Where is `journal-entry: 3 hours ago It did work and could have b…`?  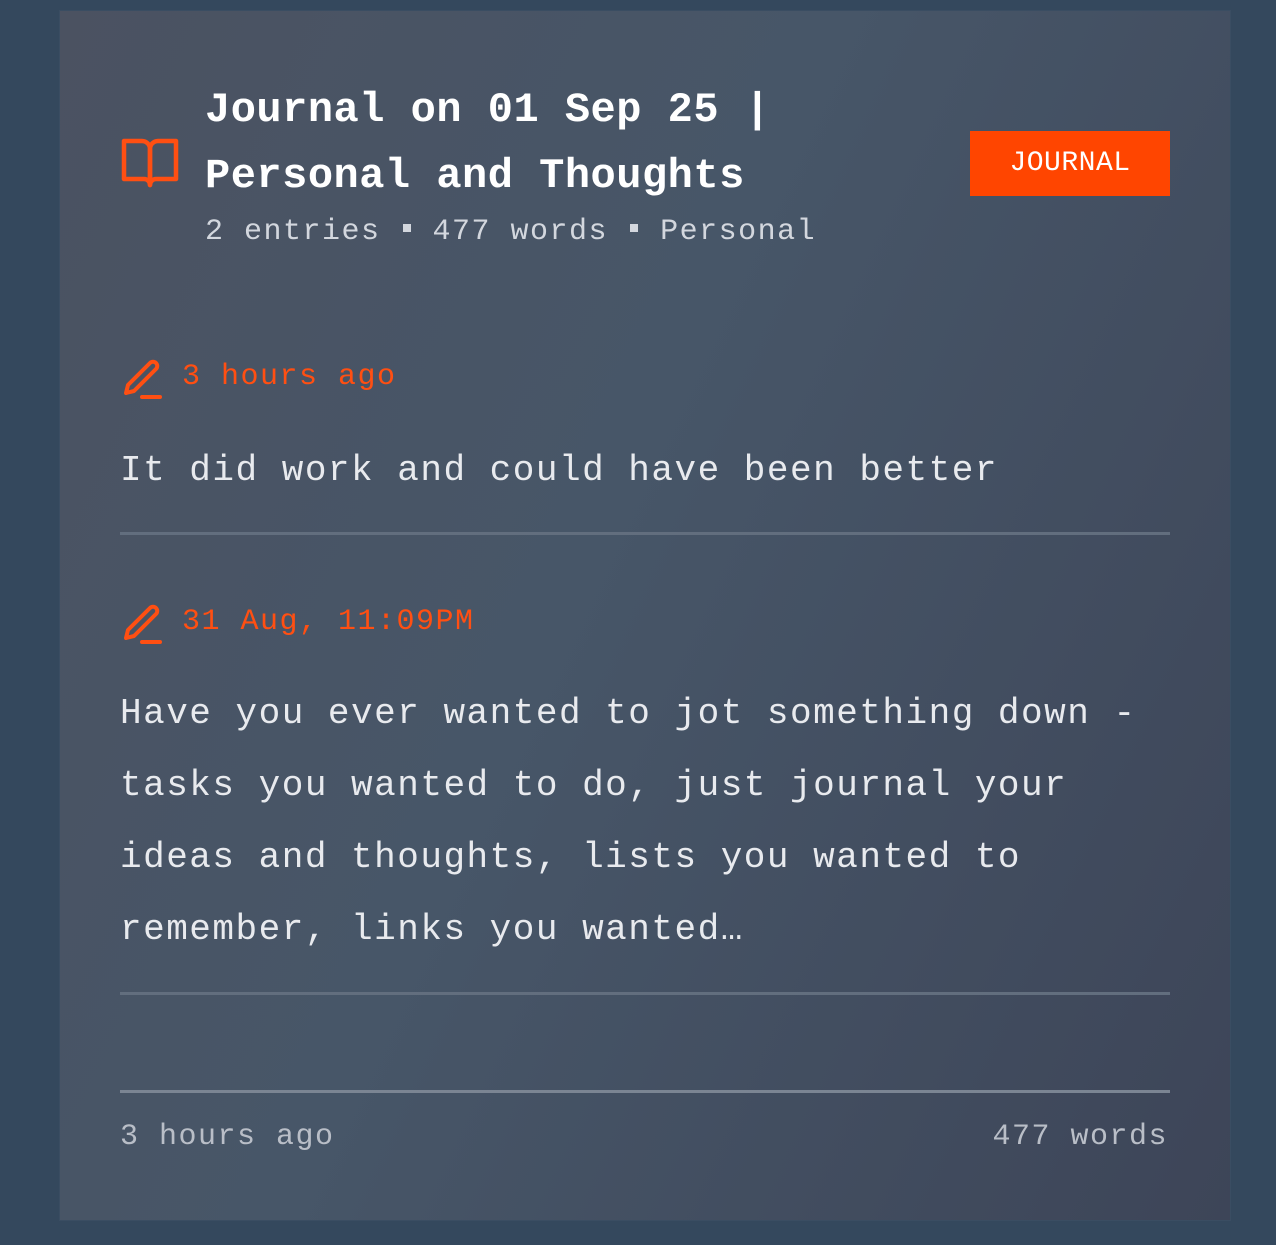 journal-entry: 3 hours ago It did work and could have b… is located at coordinates (645, 442).